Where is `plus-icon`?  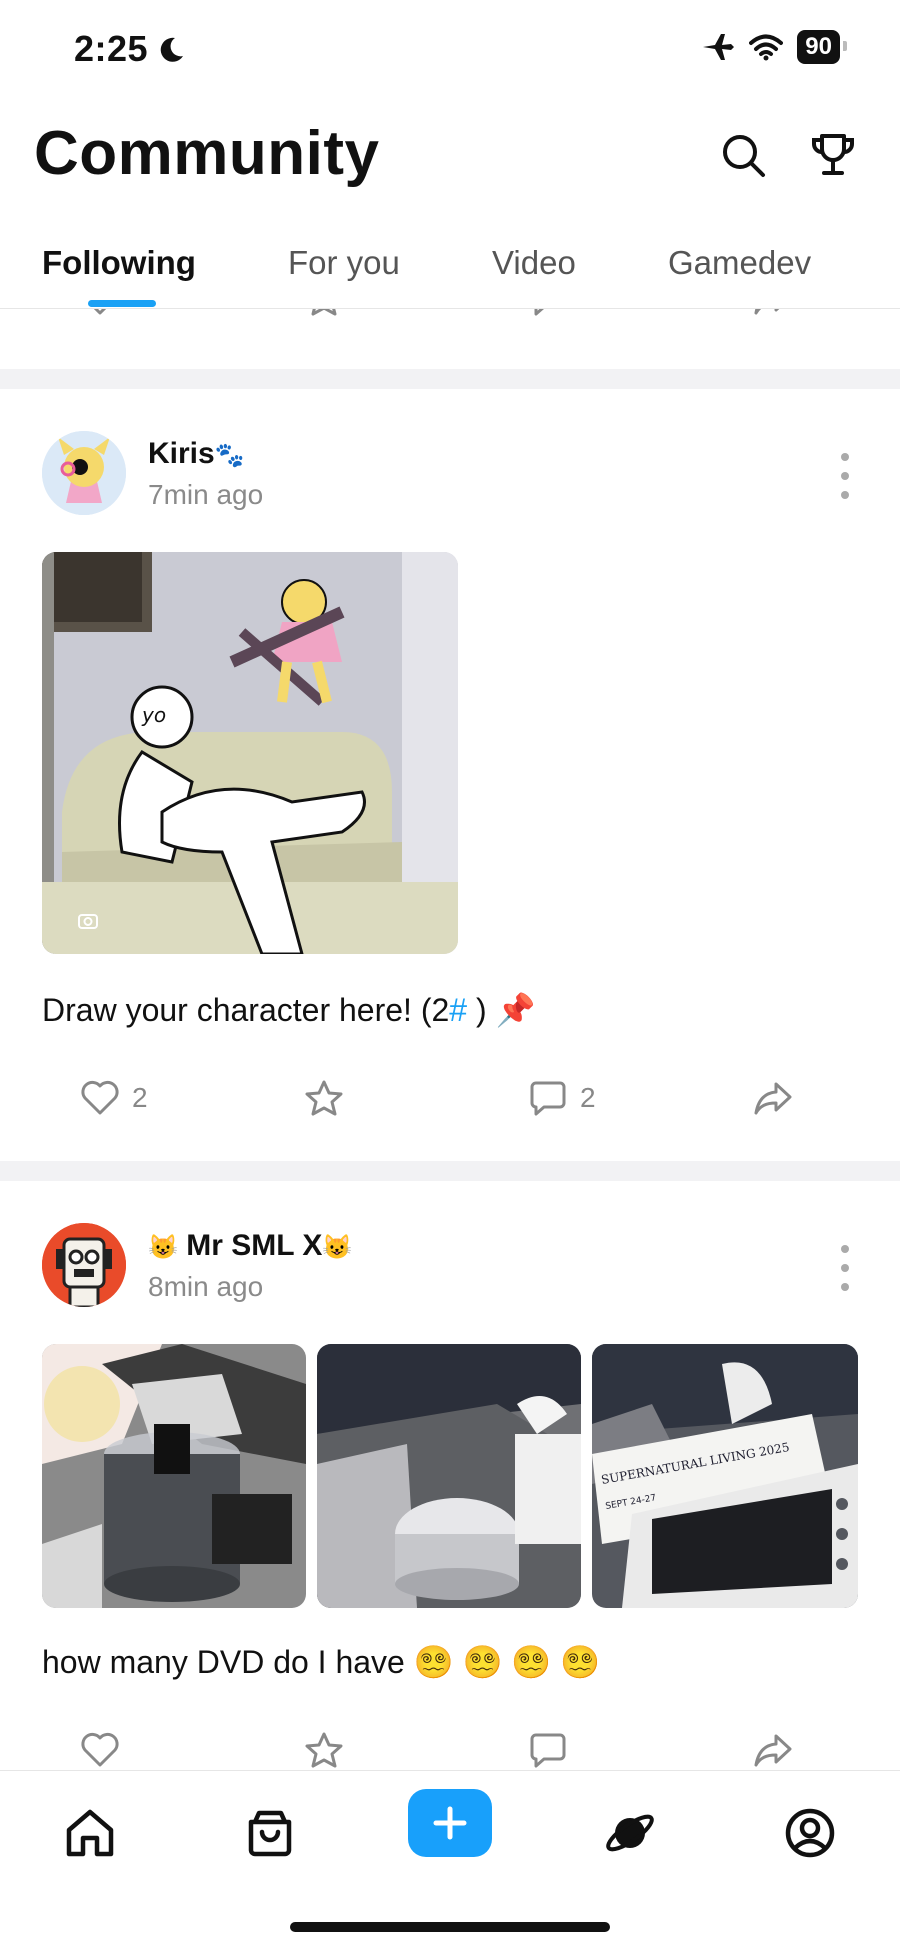 plus-icon is located at coordinates (450, 1823).